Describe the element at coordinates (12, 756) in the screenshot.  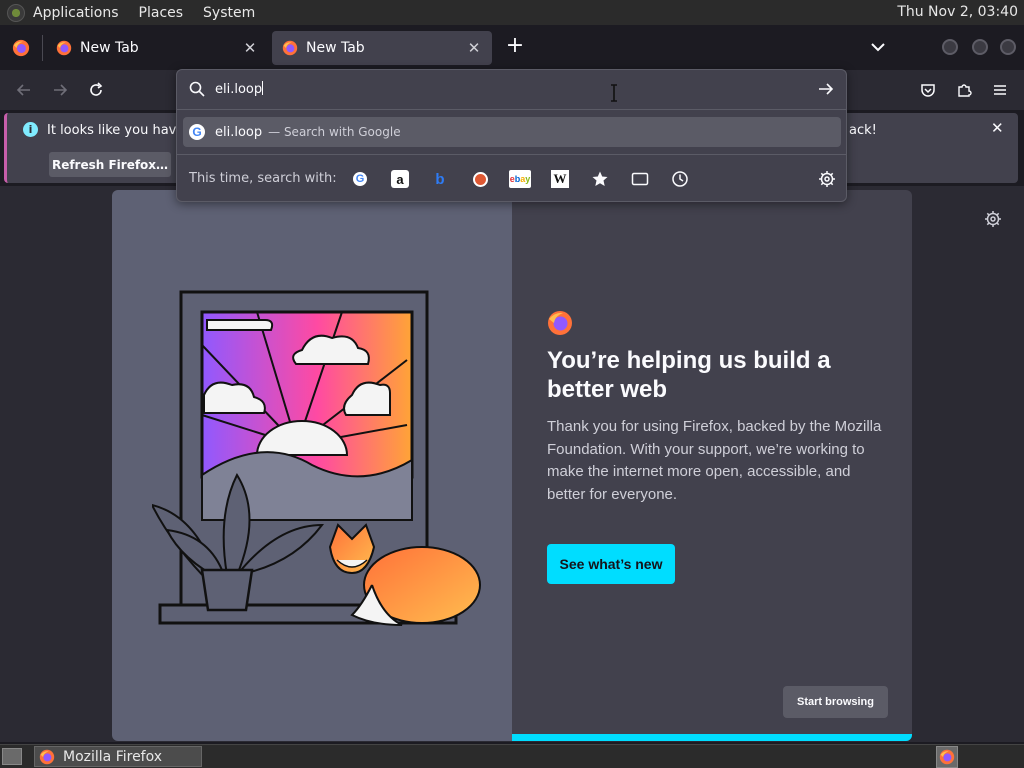
I see `show-desktop-button` at that location.